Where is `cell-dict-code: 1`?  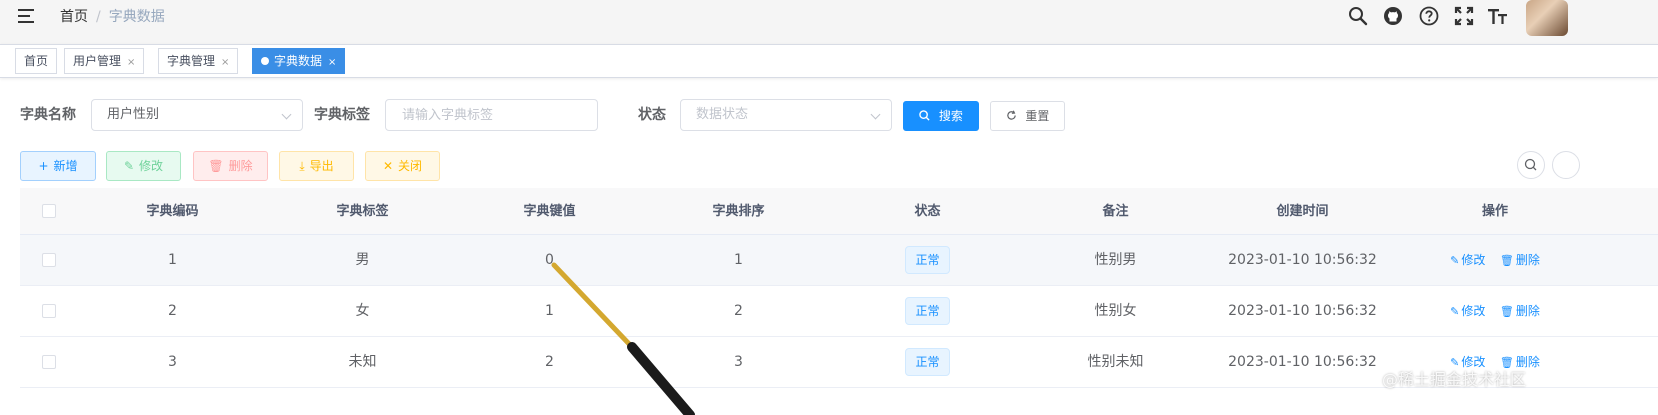 cell-dict-code: 1 is located at coordinates (172, 260).